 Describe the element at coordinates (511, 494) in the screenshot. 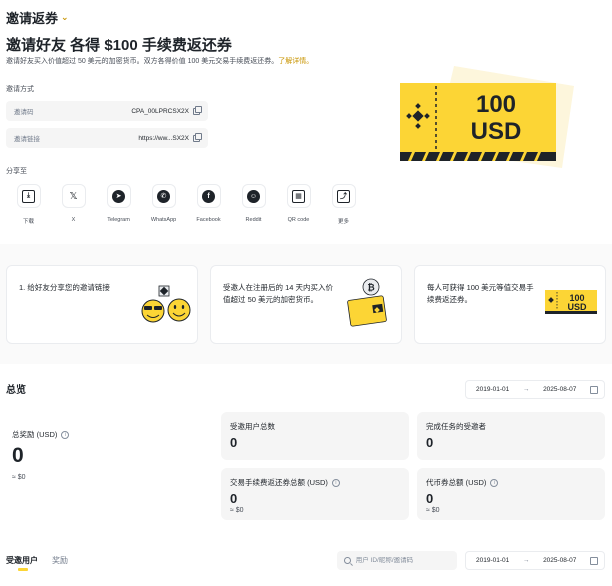

I see `token-voucher-card: 代币券总额 (USD) i 0 ≈ $0` at that location.